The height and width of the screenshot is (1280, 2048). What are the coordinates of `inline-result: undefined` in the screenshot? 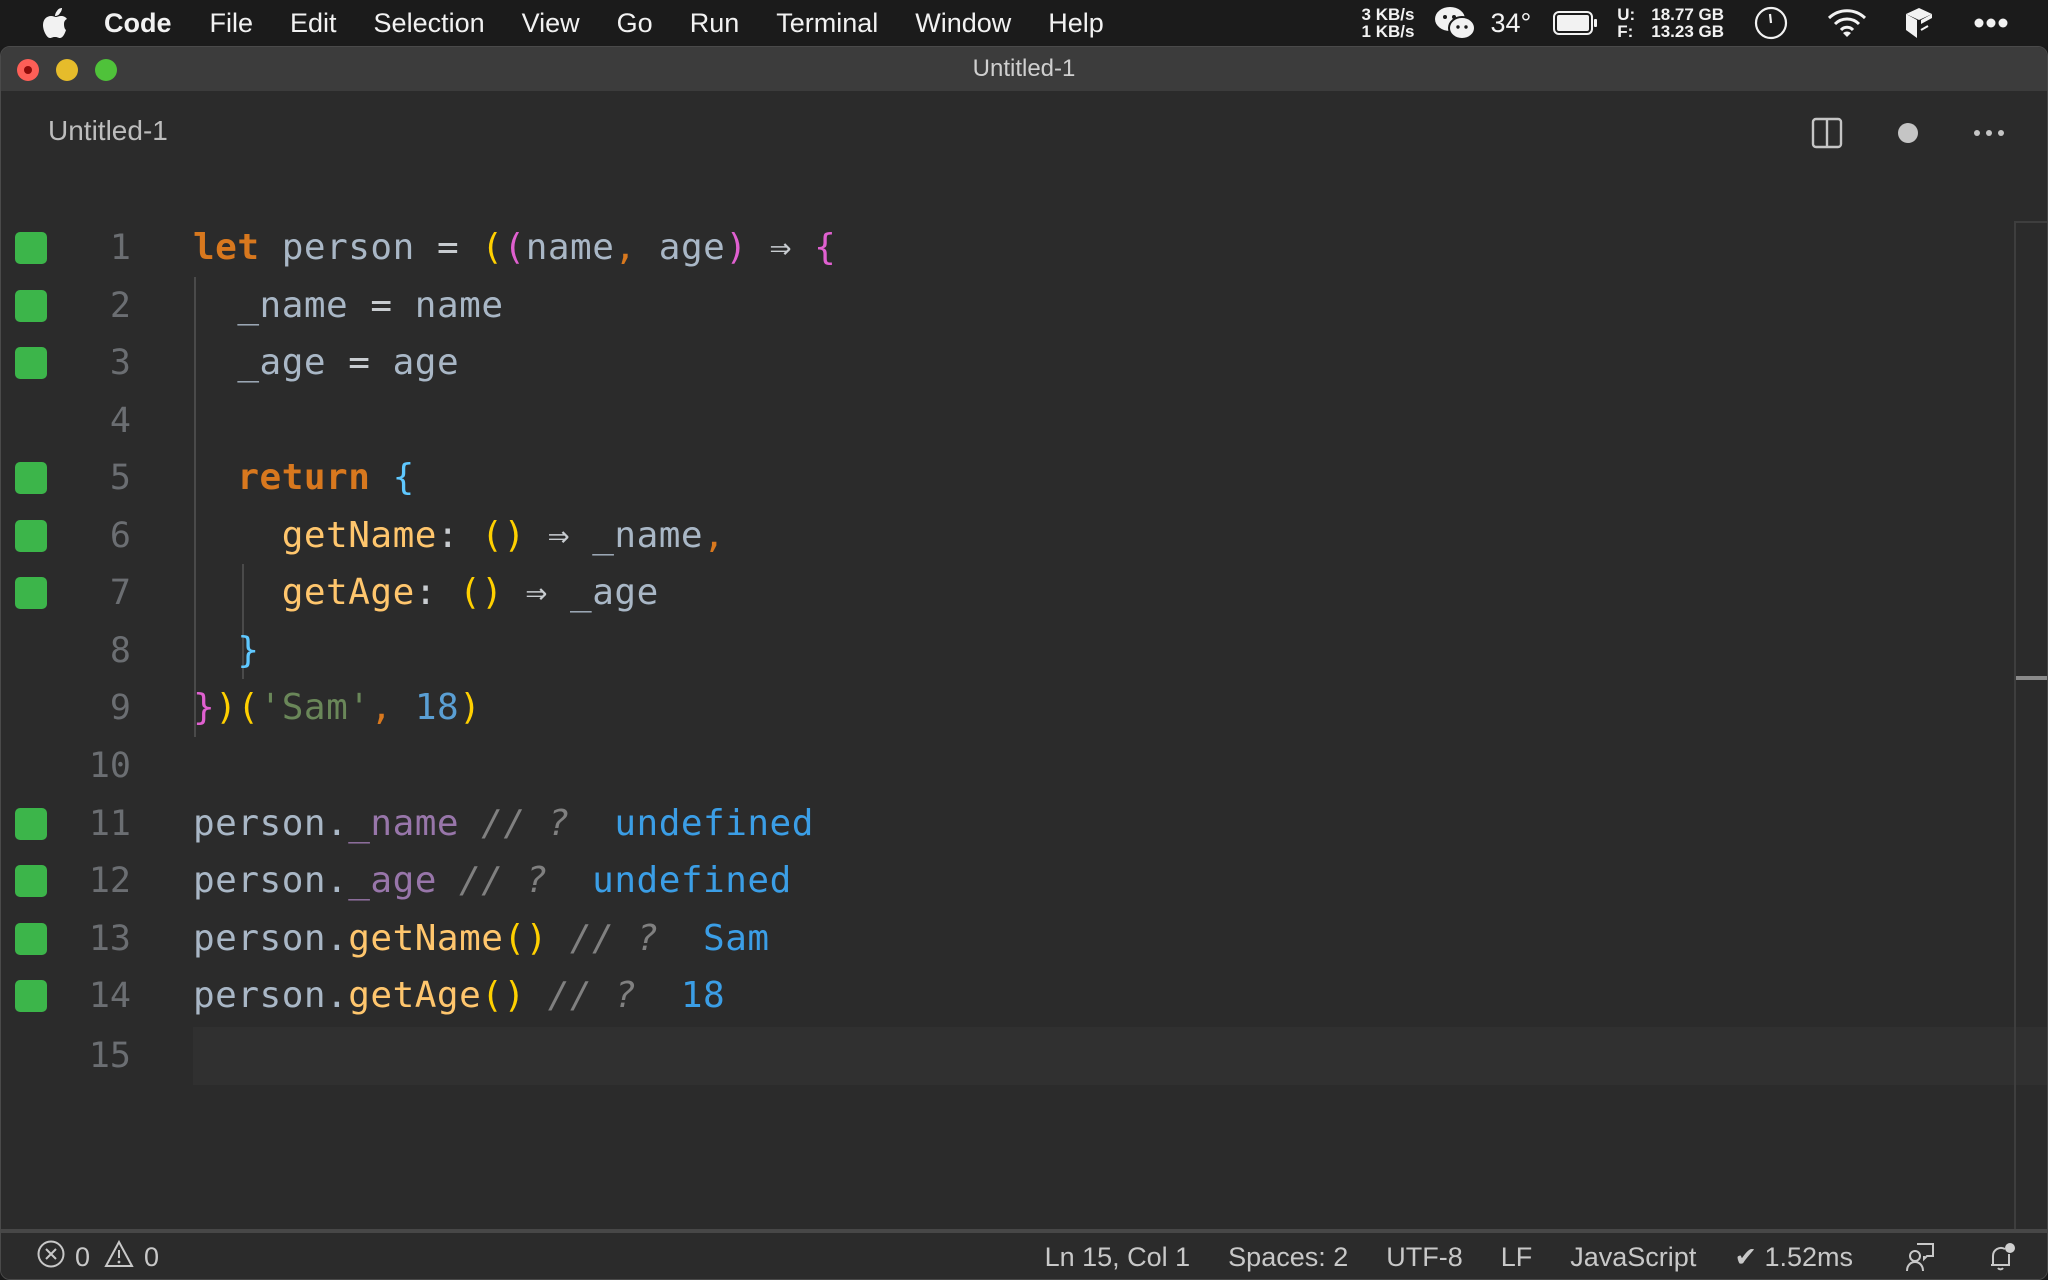 It's located at (692, 881).